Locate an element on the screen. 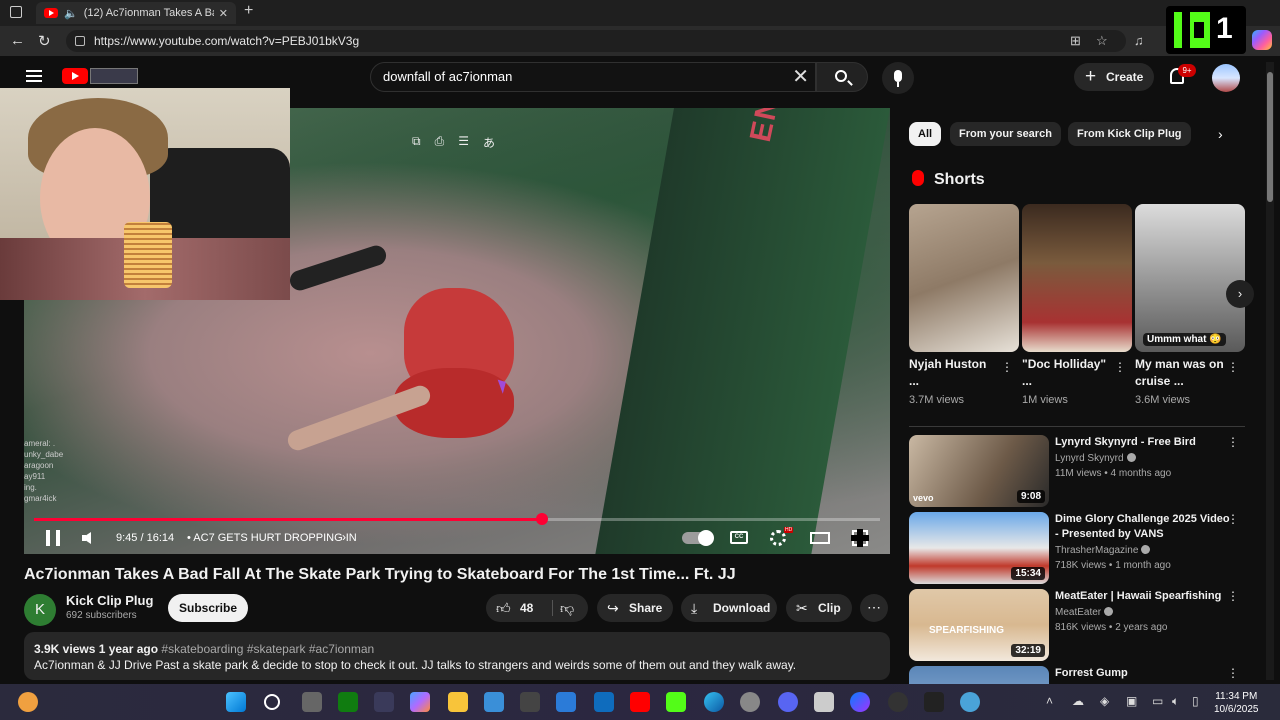  edge-icon is located at coordinates (714, 702).